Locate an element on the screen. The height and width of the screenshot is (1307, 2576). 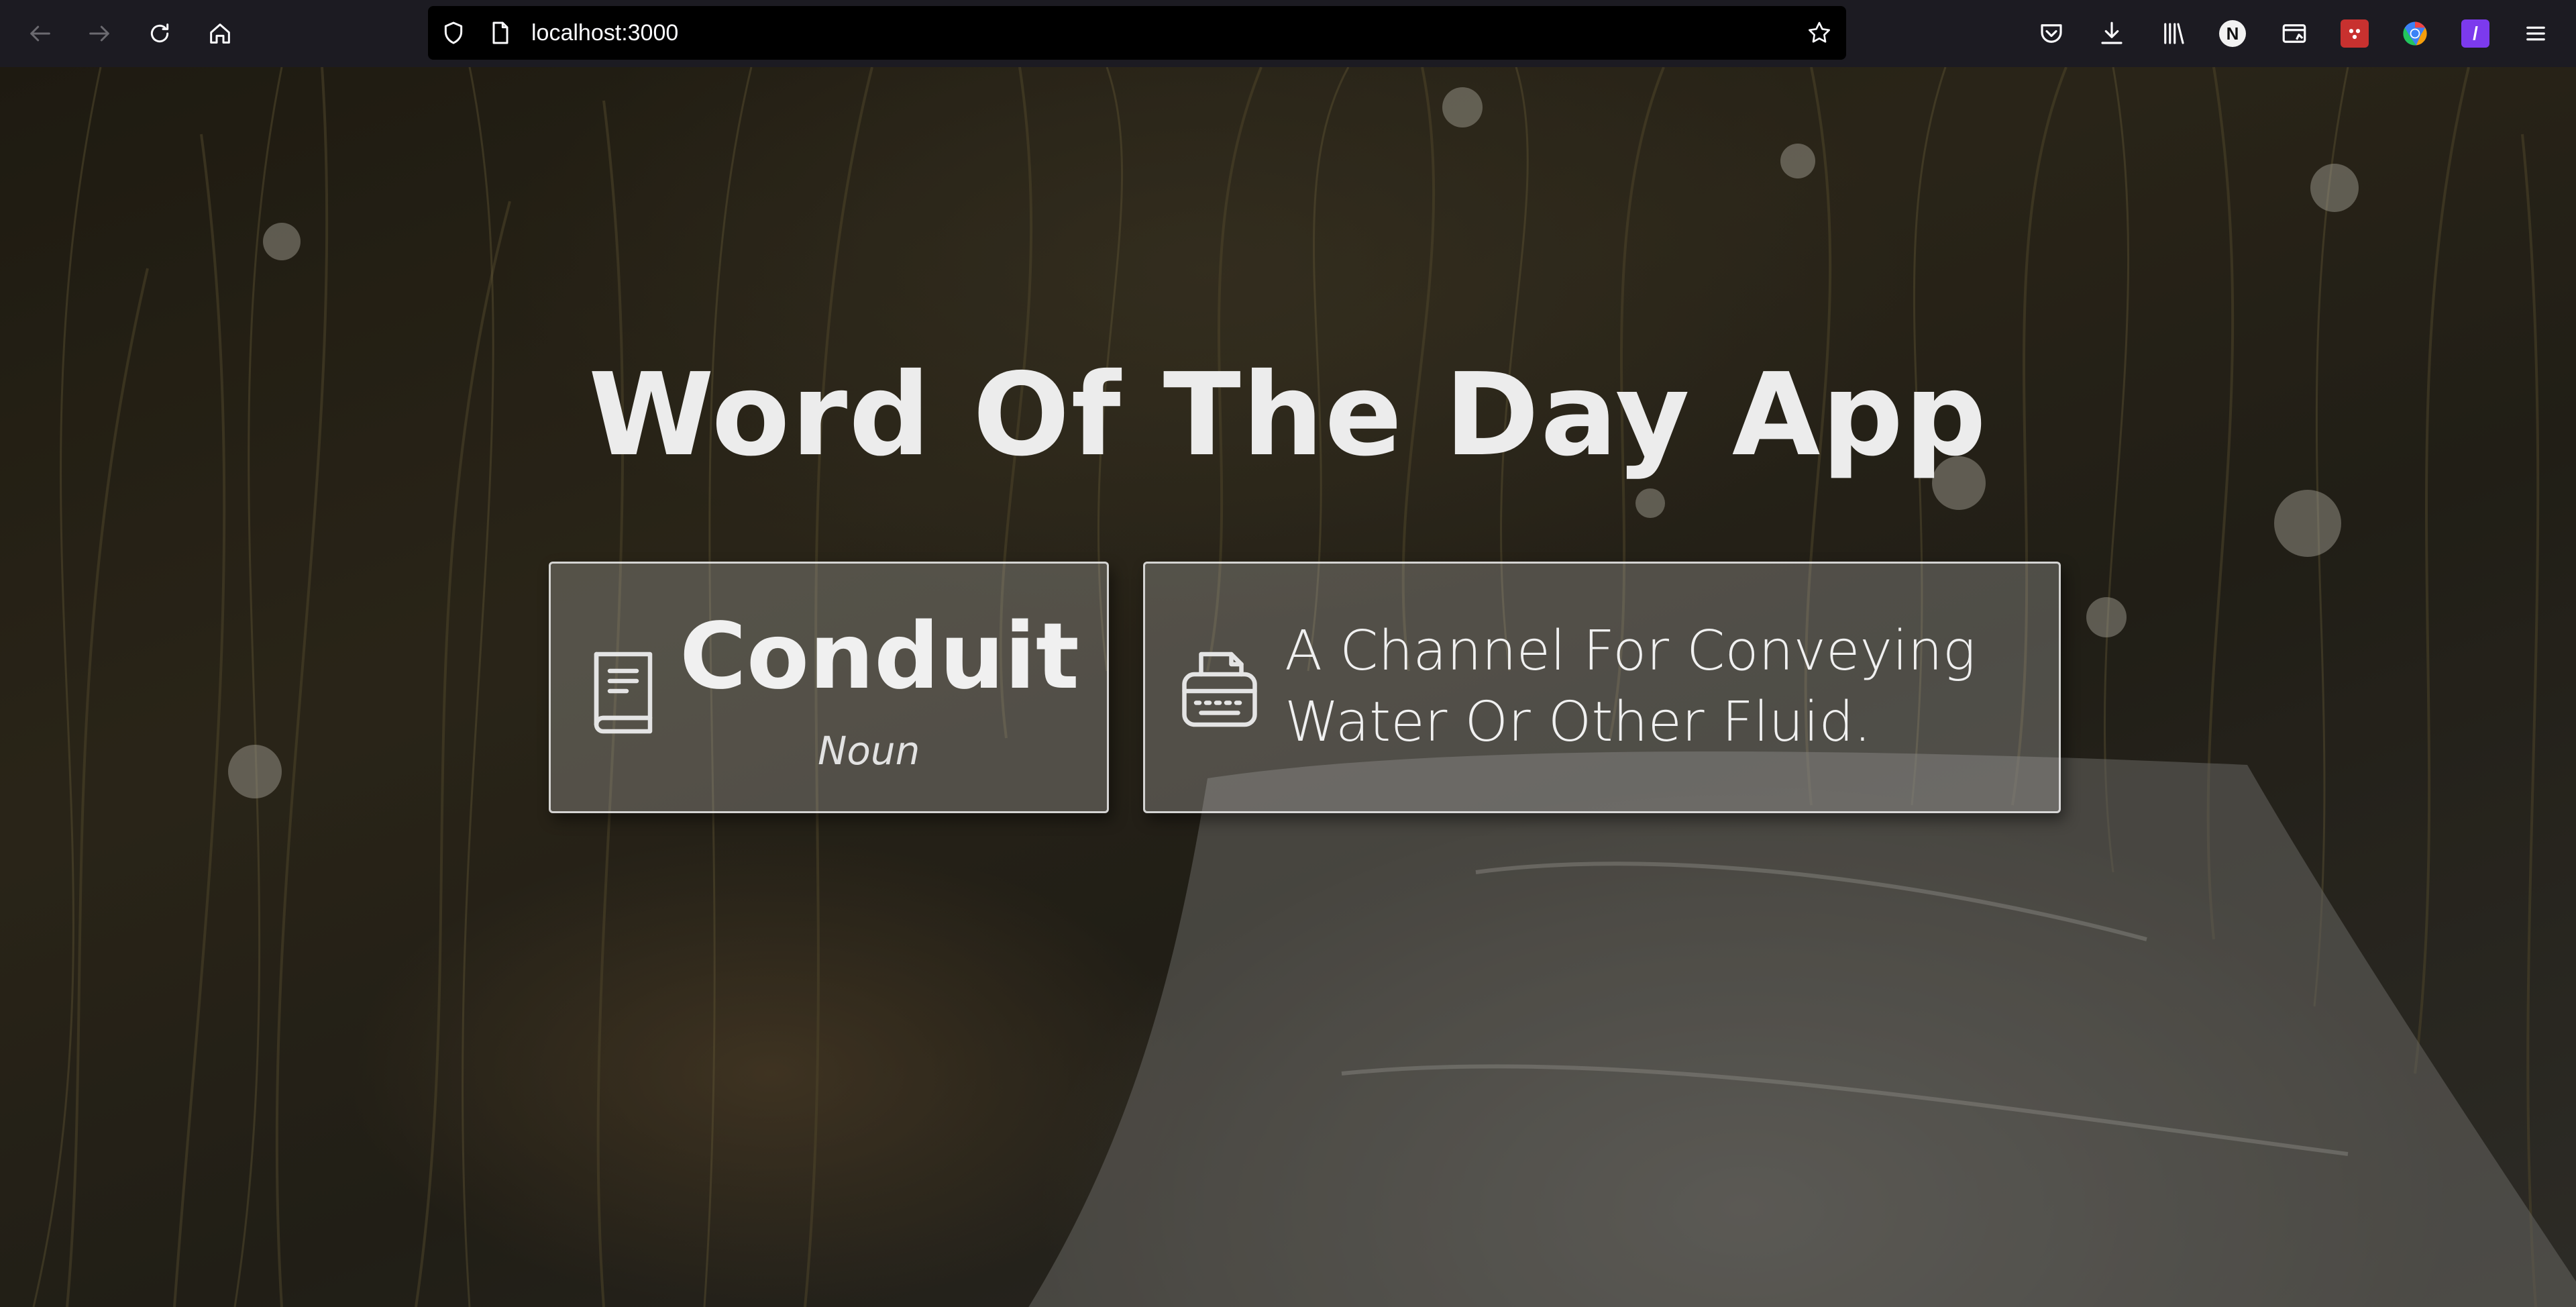
book-icon is located at coordinates (623, 692).